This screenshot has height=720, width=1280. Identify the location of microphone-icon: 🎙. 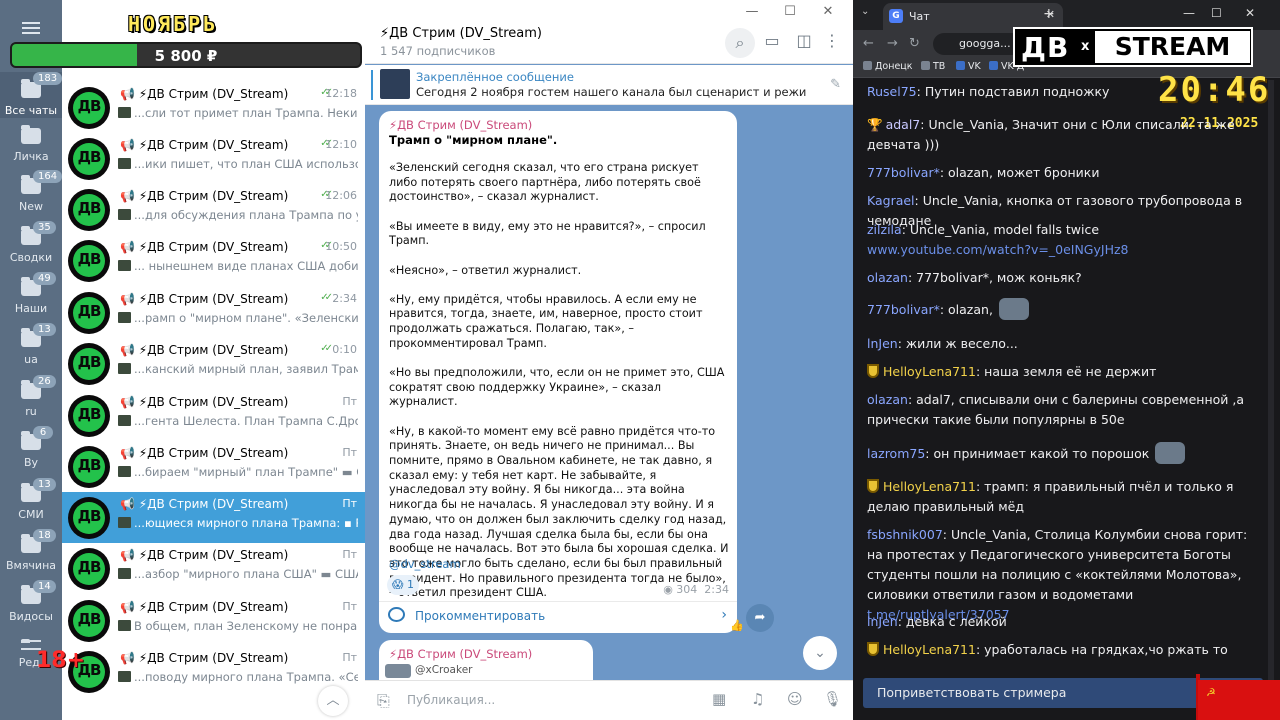
(832, 699).